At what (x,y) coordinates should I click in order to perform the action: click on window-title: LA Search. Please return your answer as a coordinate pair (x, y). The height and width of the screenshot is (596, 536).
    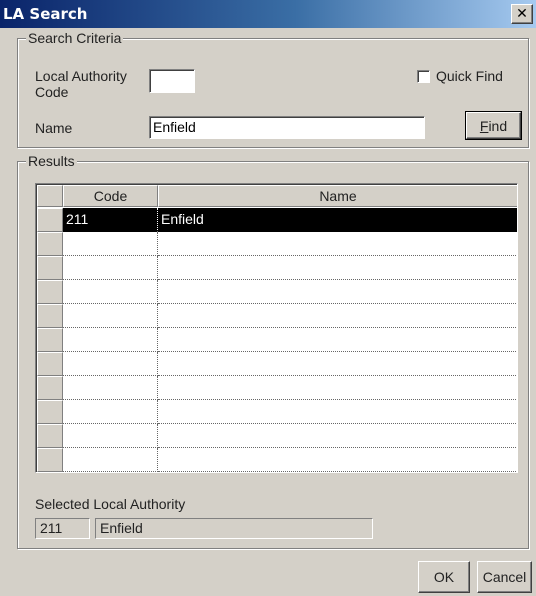
    Looking at the image, I should click on (45, 14).